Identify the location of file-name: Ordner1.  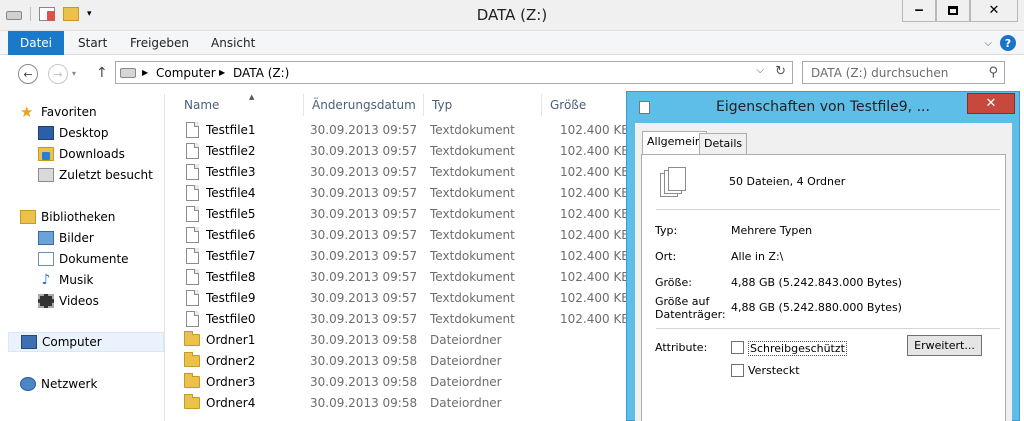
(231, 340).